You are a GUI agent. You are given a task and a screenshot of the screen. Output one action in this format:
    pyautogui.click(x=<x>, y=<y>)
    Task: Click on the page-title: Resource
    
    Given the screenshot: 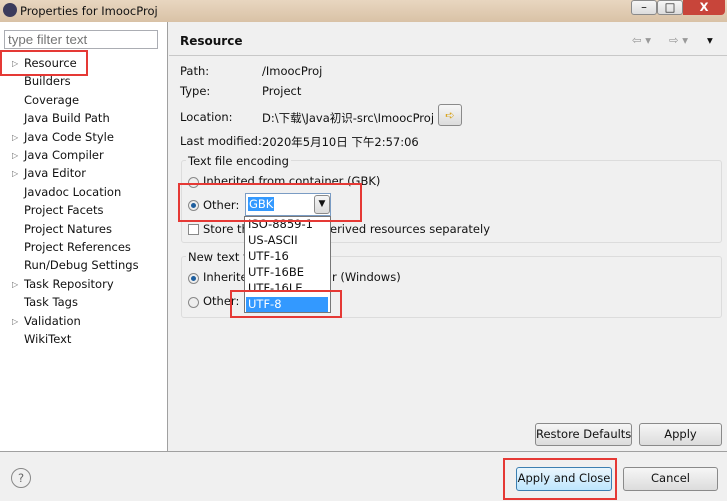 What is the action you would take?
    pyautogui.click(x=211, y=41)
    